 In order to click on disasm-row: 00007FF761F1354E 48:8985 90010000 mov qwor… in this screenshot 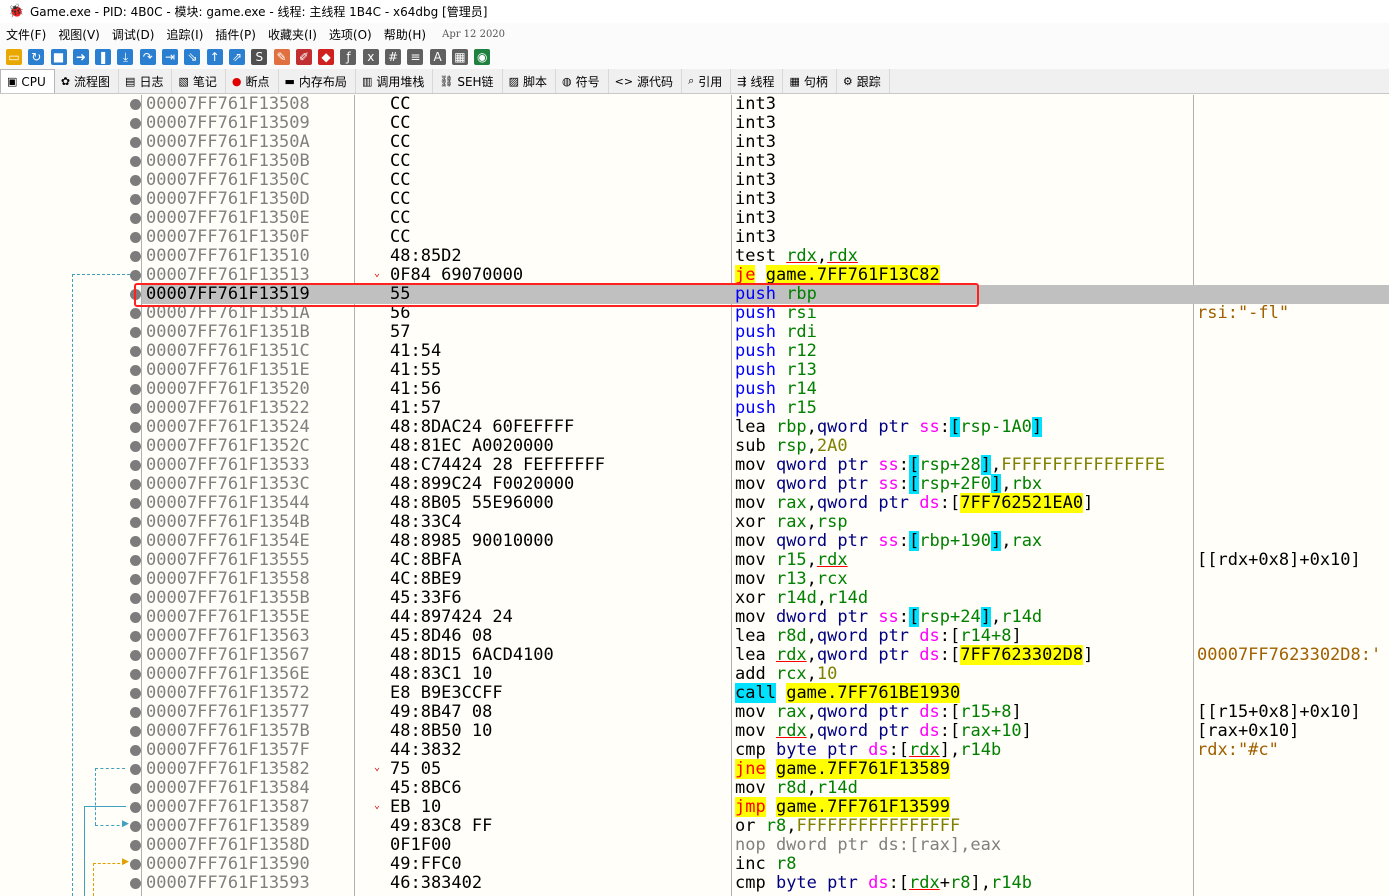, I will do `click(694, 541)`.